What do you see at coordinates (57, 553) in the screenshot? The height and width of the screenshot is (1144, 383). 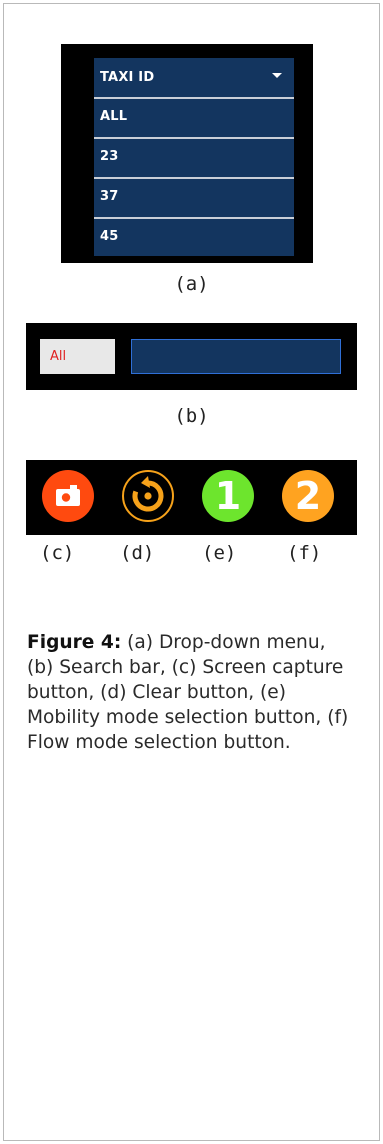 I see `caption-c: (c)` at bounding box center [57, 553].